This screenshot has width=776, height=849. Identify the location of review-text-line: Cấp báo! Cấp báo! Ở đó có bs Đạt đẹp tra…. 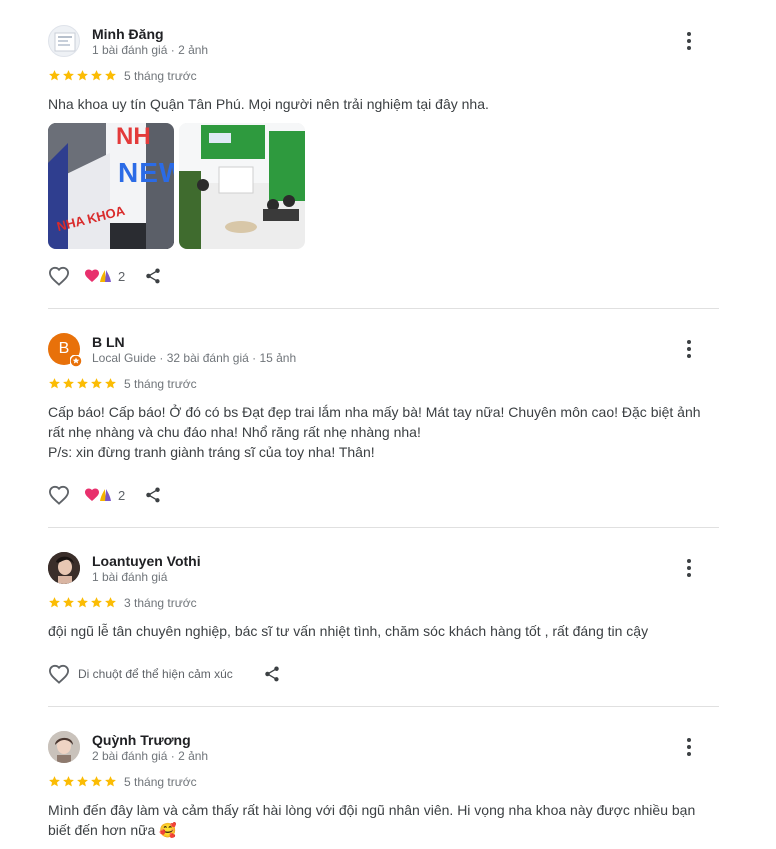
(374, 412).